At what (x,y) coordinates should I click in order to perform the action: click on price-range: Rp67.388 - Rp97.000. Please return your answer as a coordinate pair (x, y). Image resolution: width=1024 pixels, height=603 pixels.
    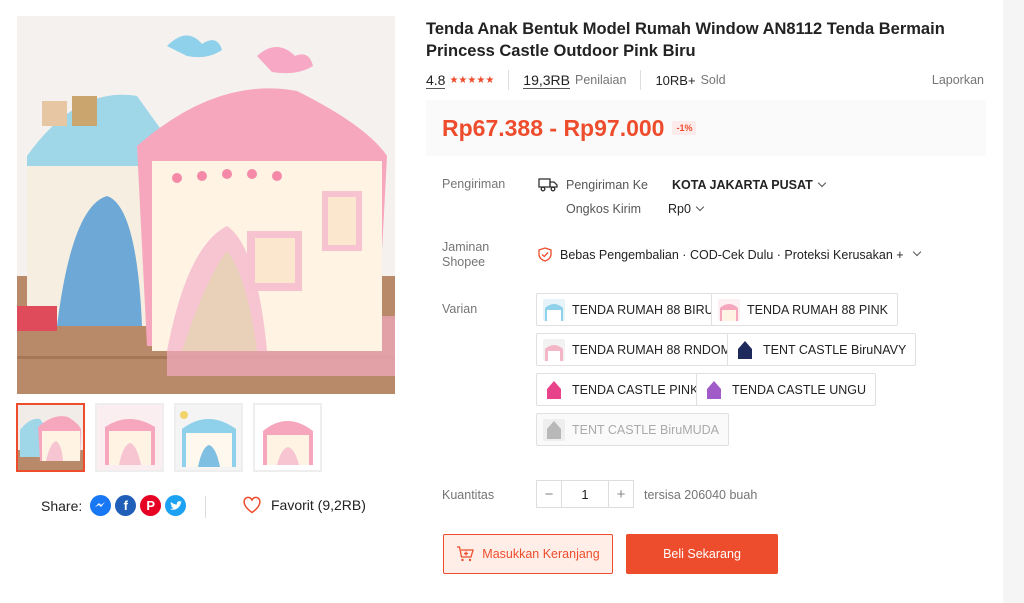
    Looking at the image, I should click on (553, 127).